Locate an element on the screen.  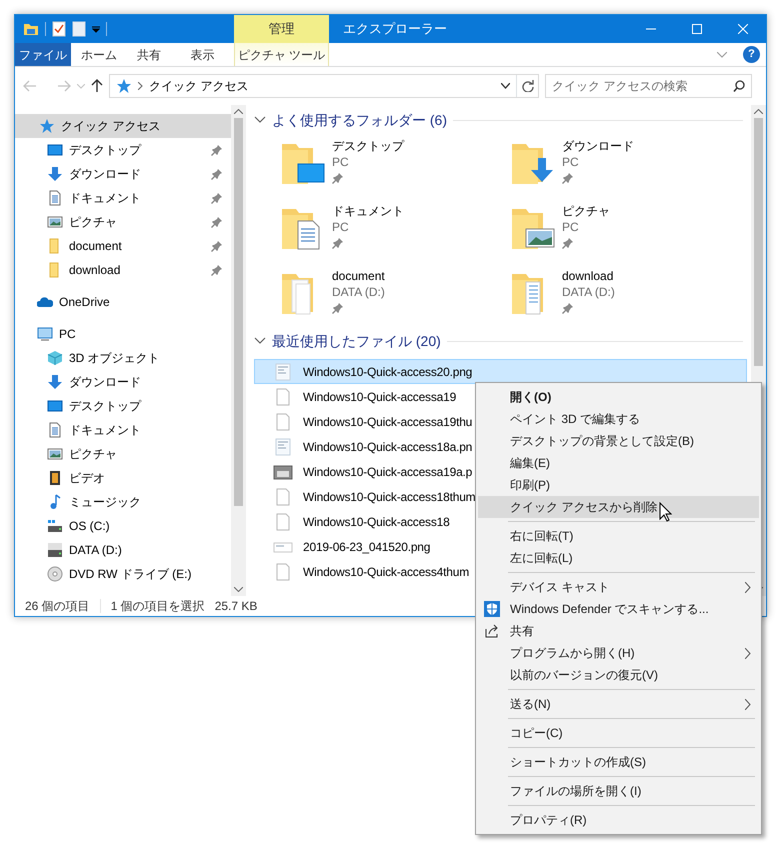
window-title: エクスプローラー is located at coordinates (394, 29).